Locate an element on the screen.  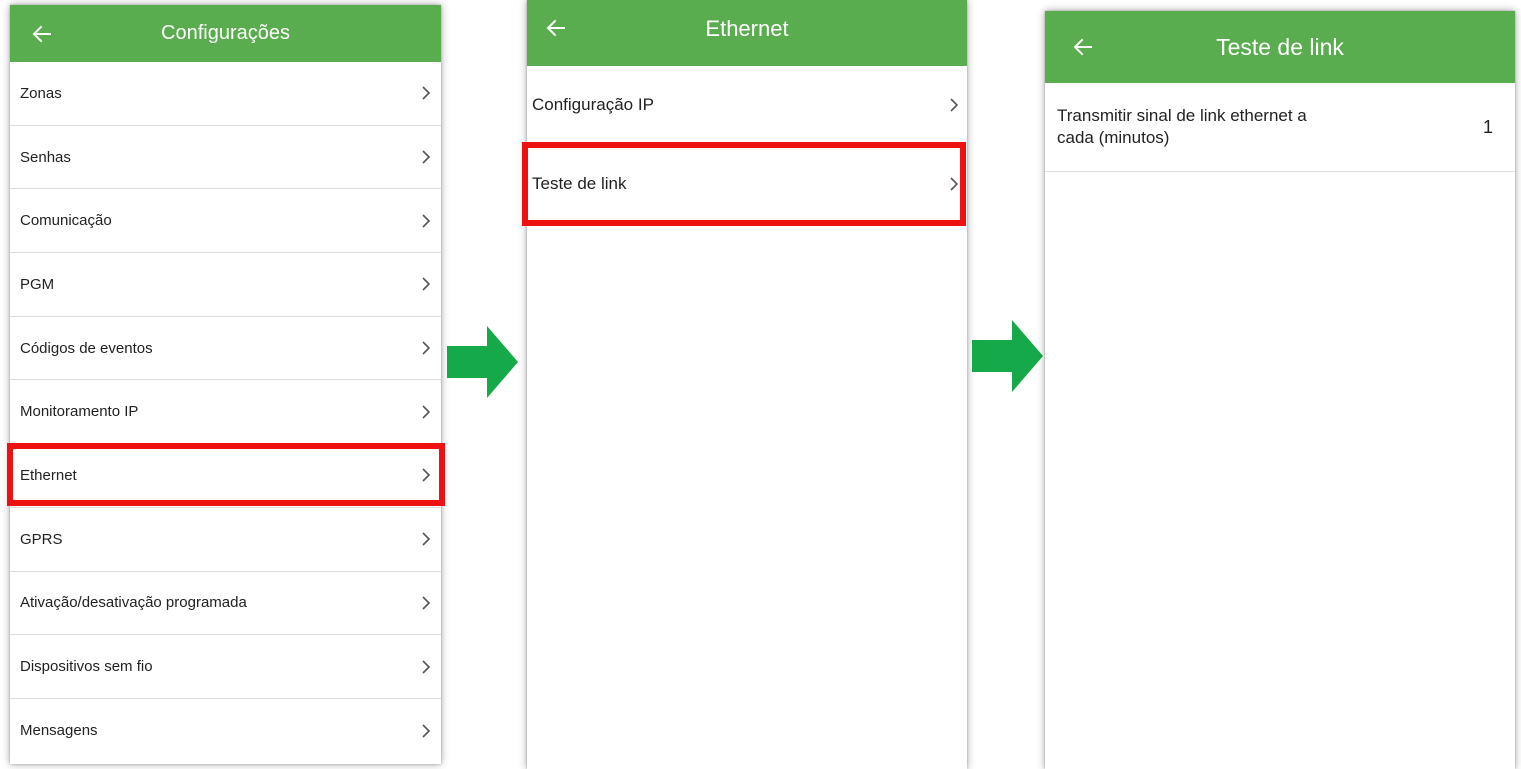
list-item-label: Monitoramento IP is located at coordinates (79, 412).